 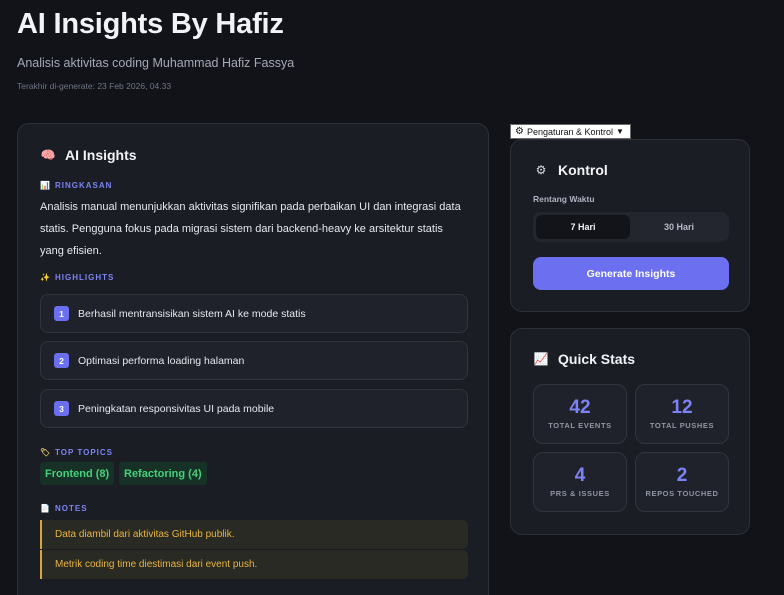 What do you see at coordinates (61, 313) in the screenshot?
I see `highlight-number-badge: 1` at bounding box center [61, 313].